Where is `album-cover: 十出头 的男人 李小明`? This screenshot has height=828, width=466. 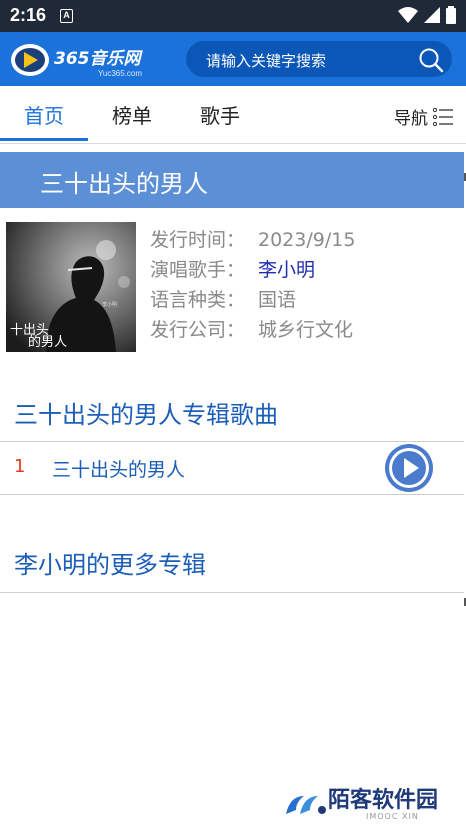 album-cover: 十出头 的男人 李小明 is located at coordinates (71, 287).